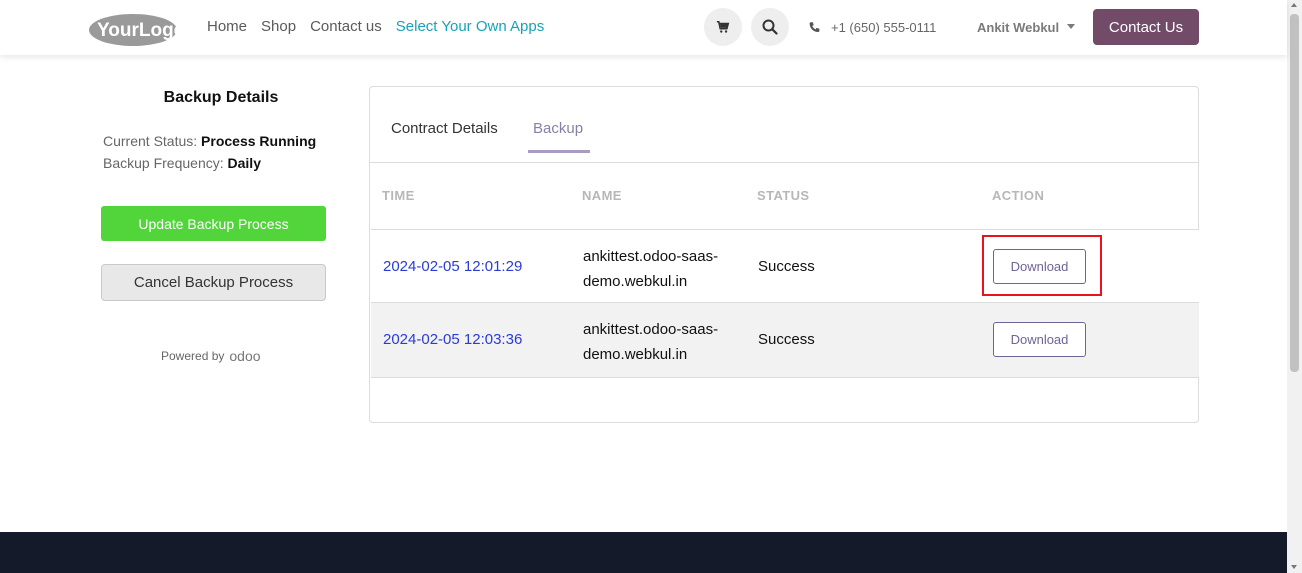 Image resolution: width=1302 pixels, height=573 pixels. I want to click on odoo-logo: odoo, so click(244, 356).